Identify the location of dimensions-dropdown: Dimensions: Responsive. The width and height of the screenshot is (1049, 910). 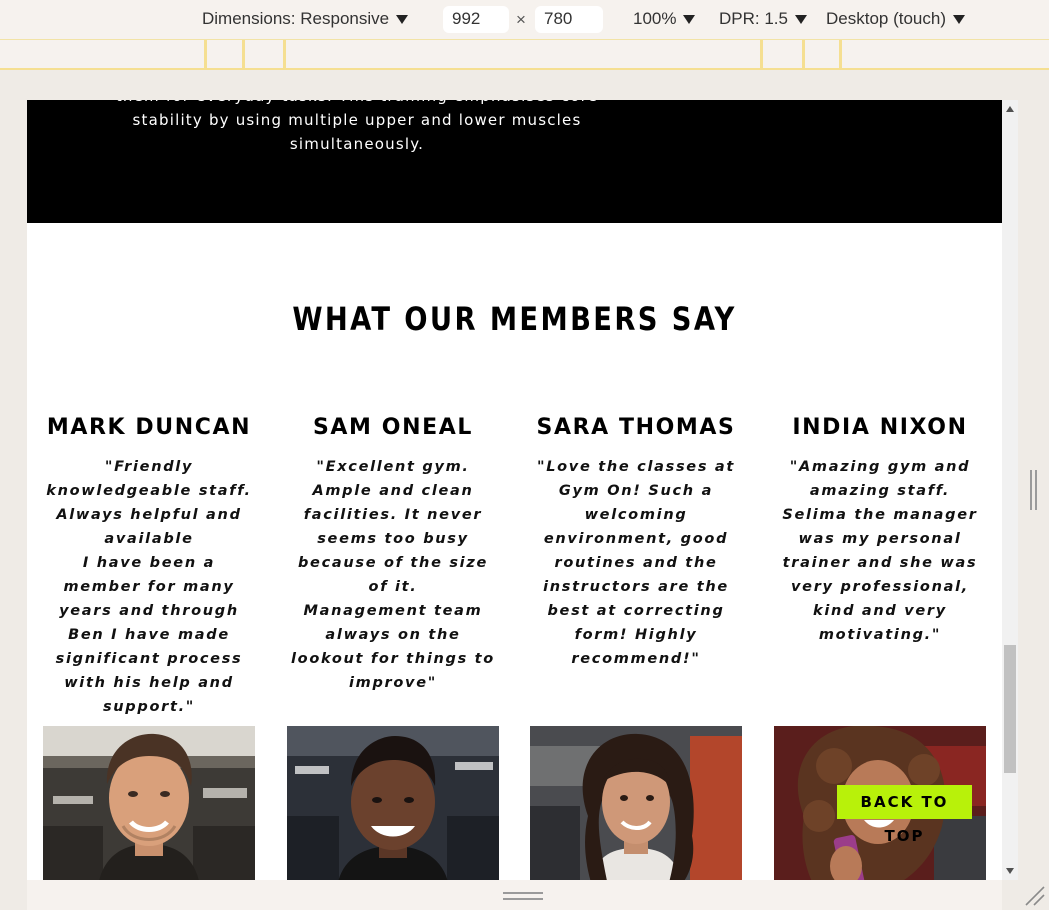
(305, 19).